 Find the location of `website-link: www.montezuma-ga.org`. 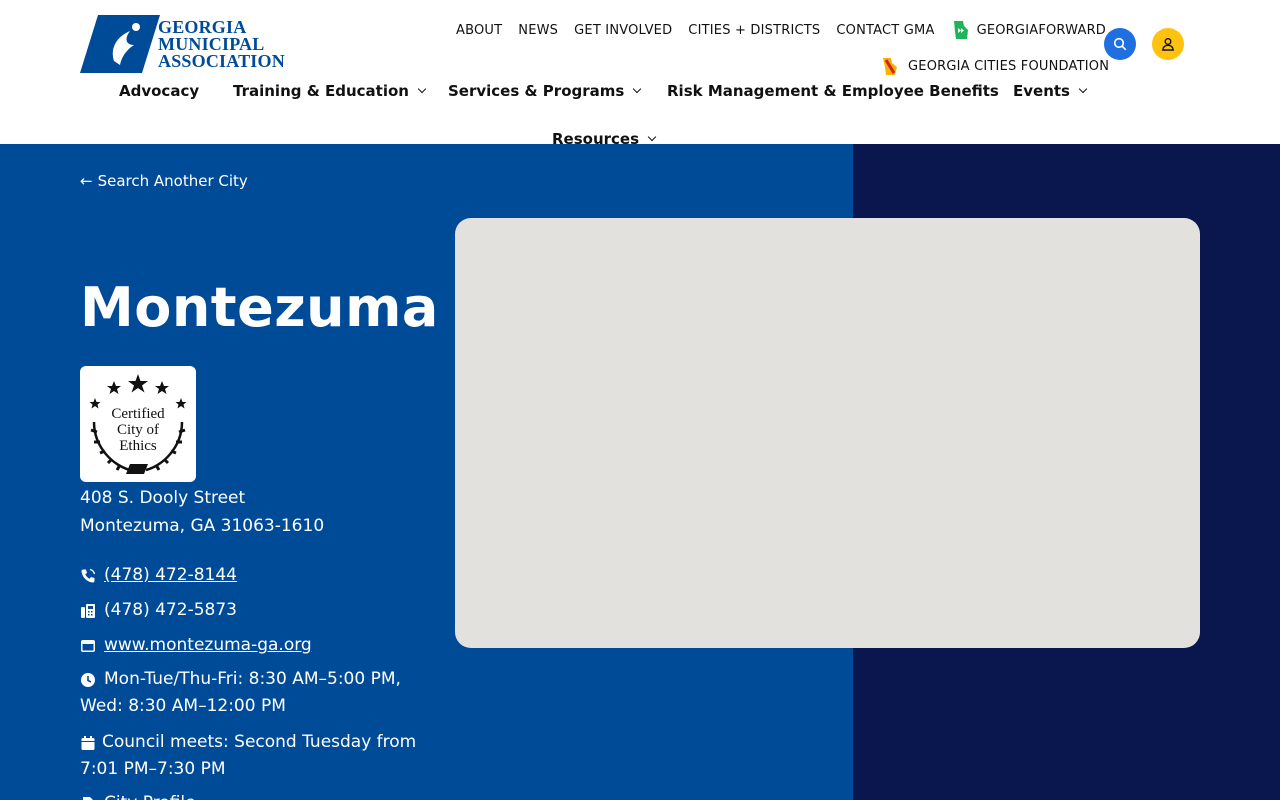

website-link: www.montezuma-ga.org is located at coordinates (208, 645).